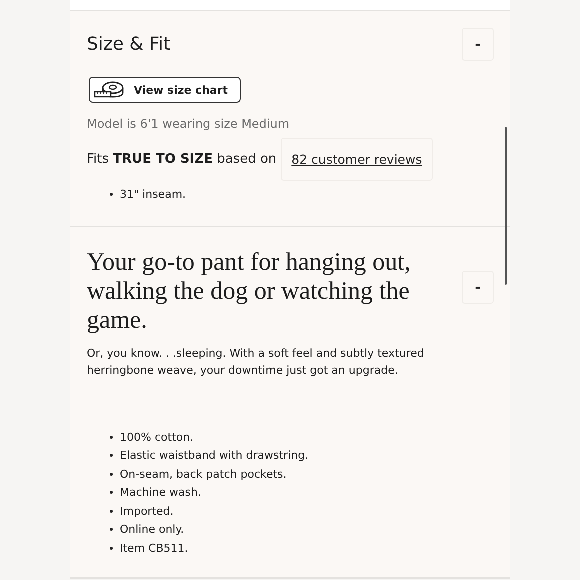  I want to click on feature-item: Imported., so click(147, 511).